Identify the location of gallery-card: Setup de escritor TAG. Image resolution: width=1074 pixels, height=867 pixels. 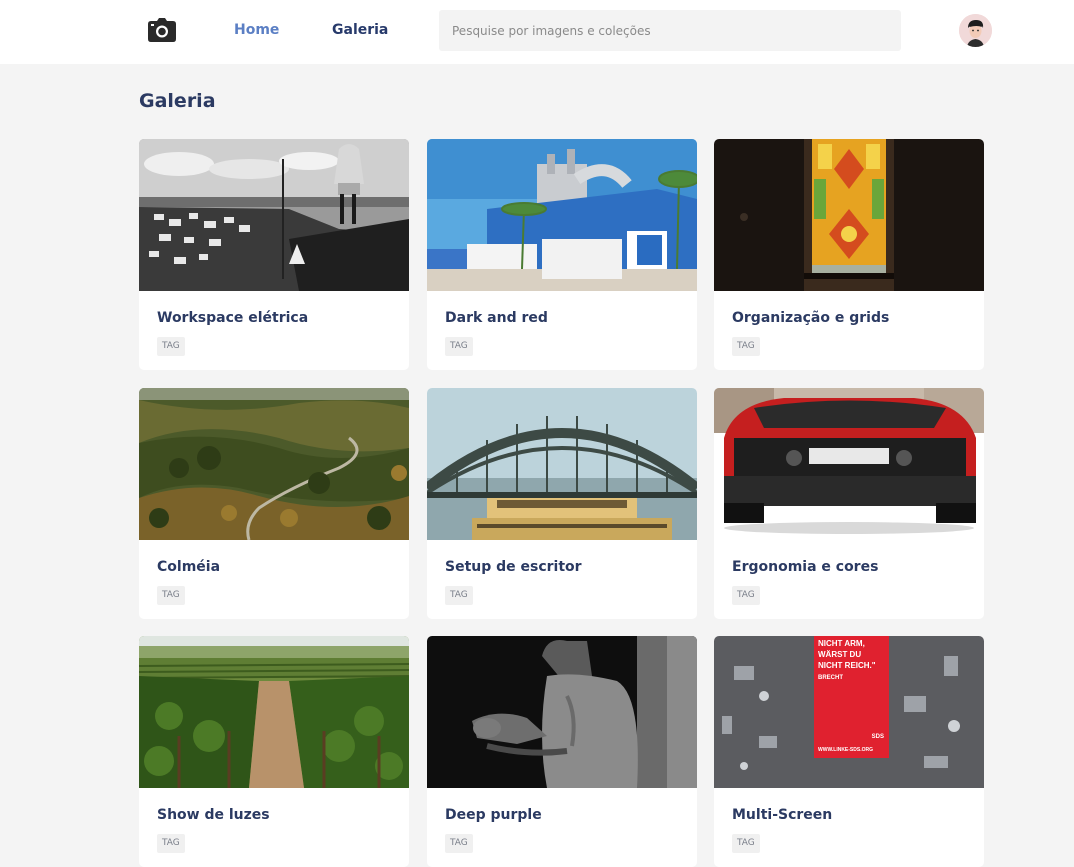
(562, 503).